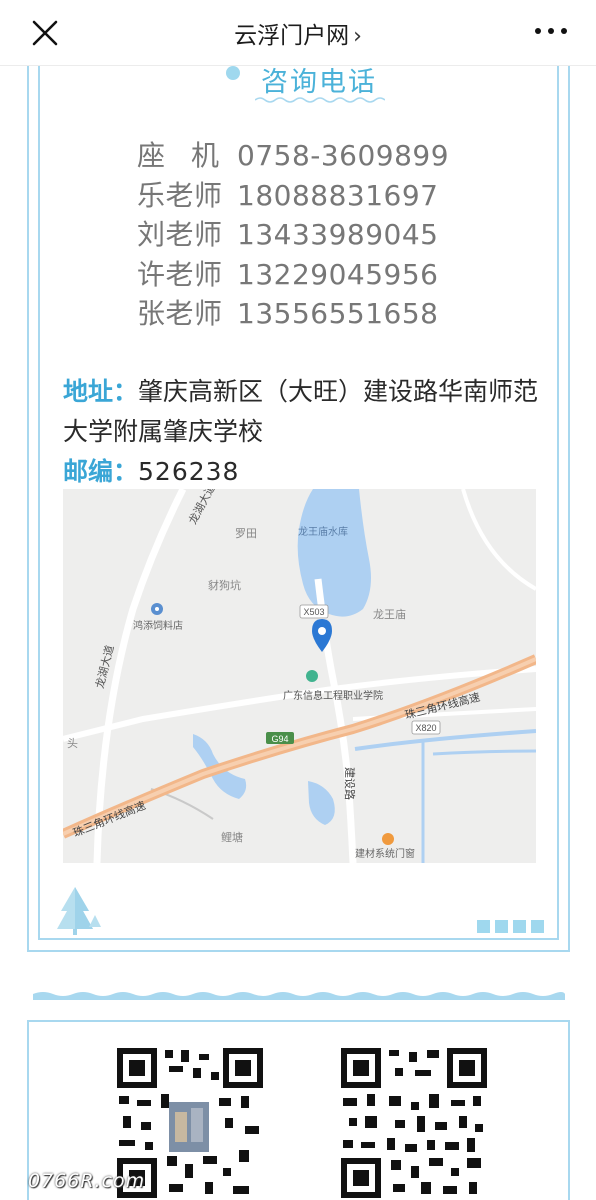 The width and height of the screenshot is (596, 1200). Describe the element at coordinates (323, 531) in the screenshot. I see `map-label: 龙王庙水库` at that location.